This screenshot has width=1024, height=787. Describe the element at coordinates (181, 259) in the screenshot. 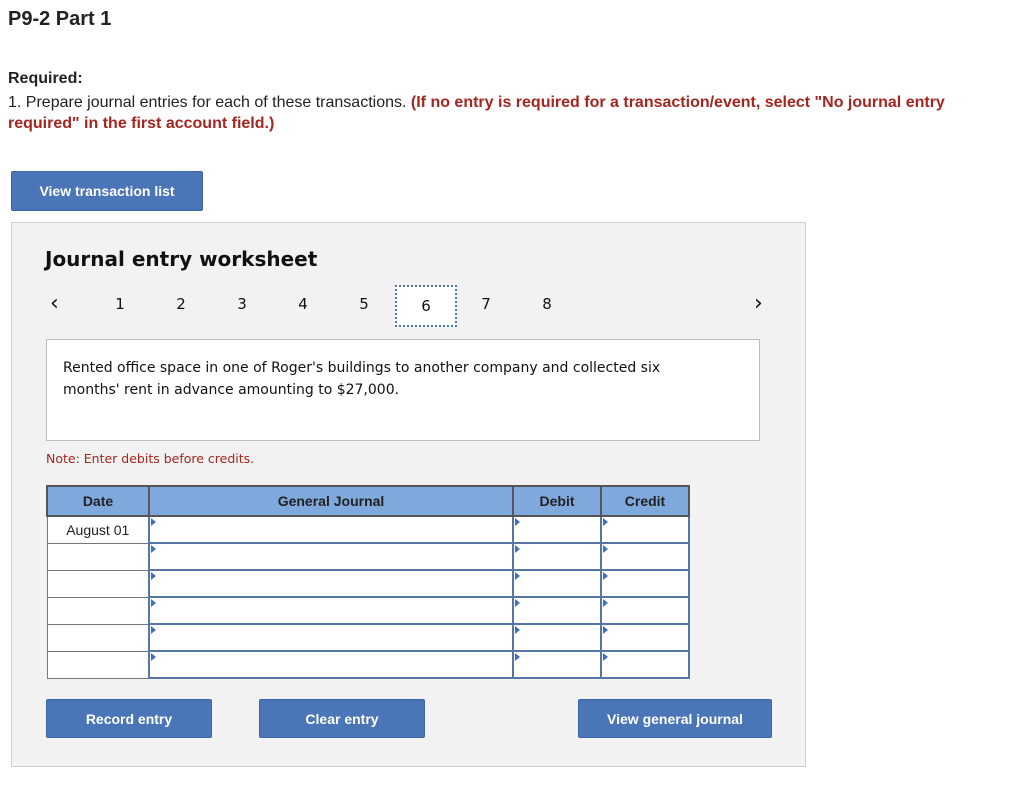

I see `worksheet-title: Journal entry worksheet` at that location.